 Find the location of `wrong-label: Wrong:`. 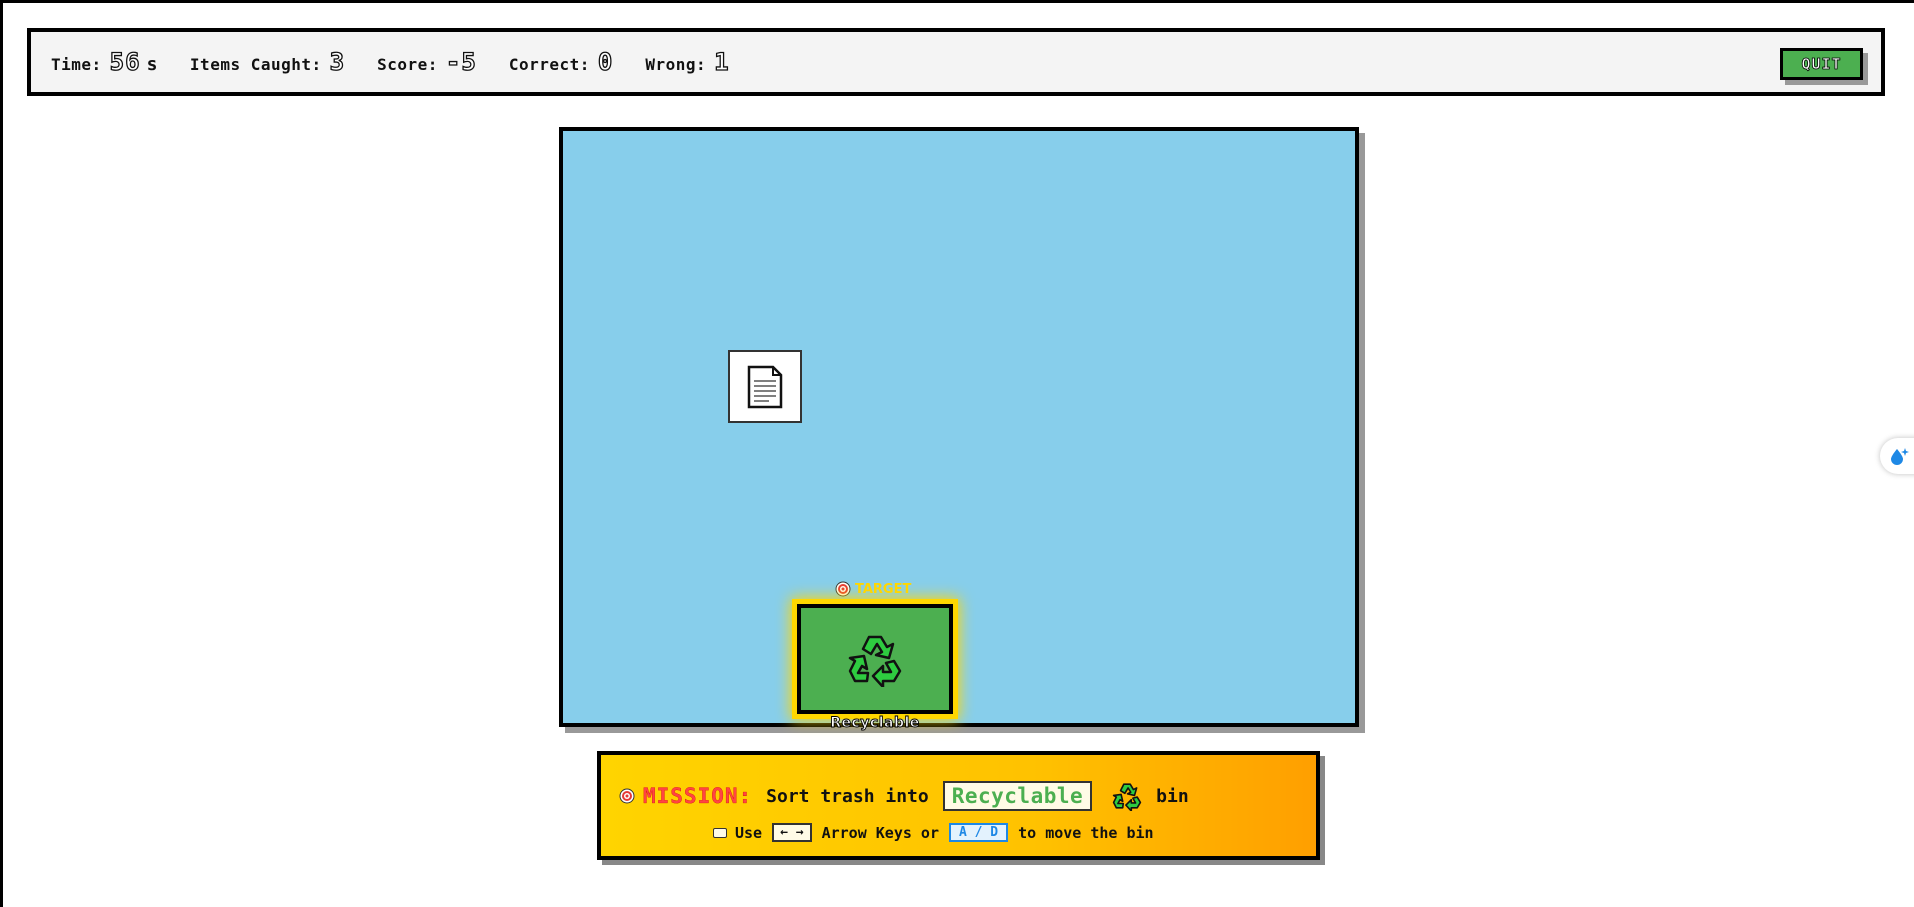

wrong-label: Wrong: is located at coordinates (676, 64).